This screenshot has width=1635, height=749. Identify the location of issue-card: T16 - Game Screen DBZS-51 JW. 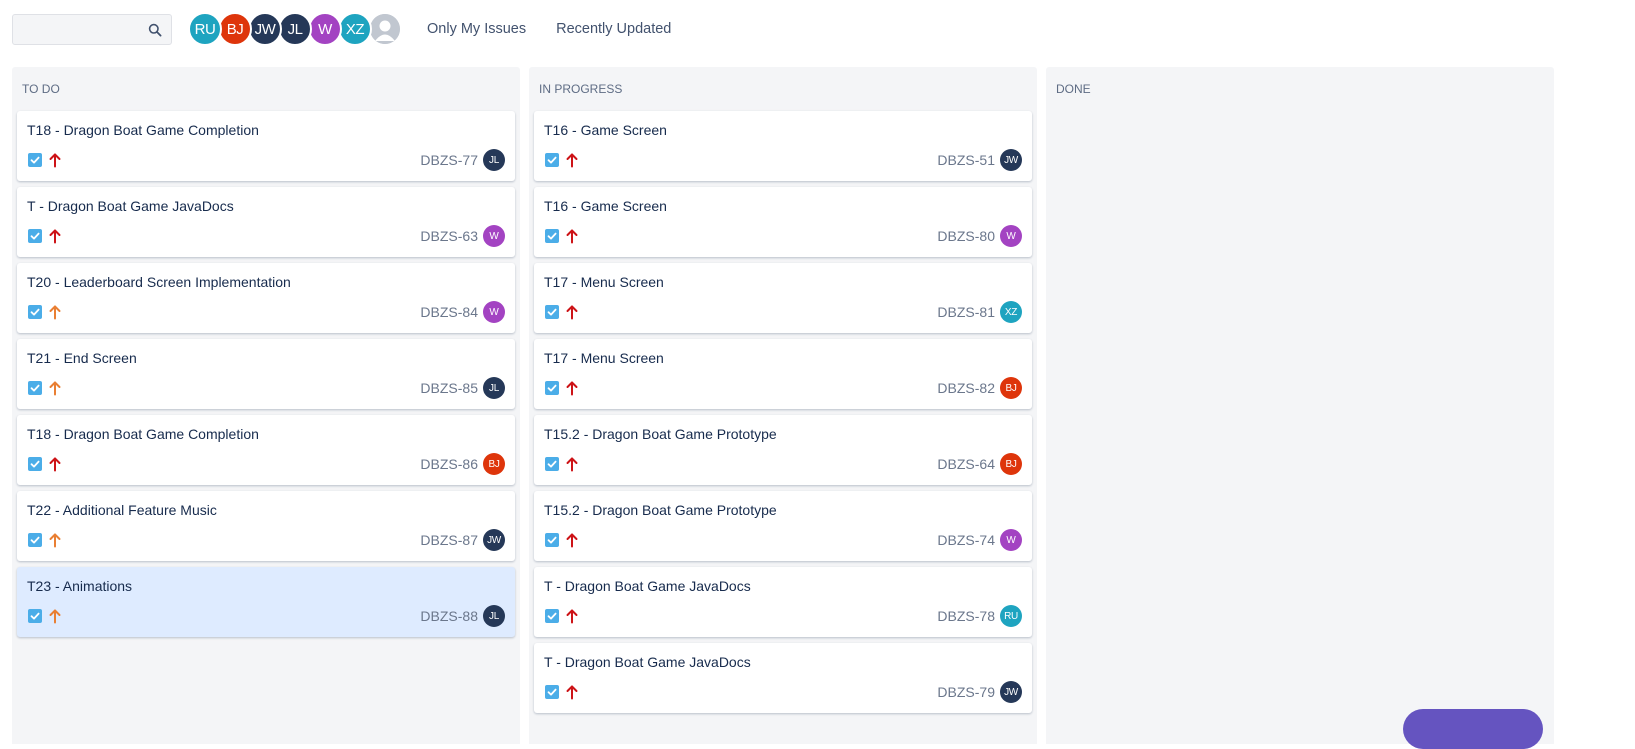
(783, 146).